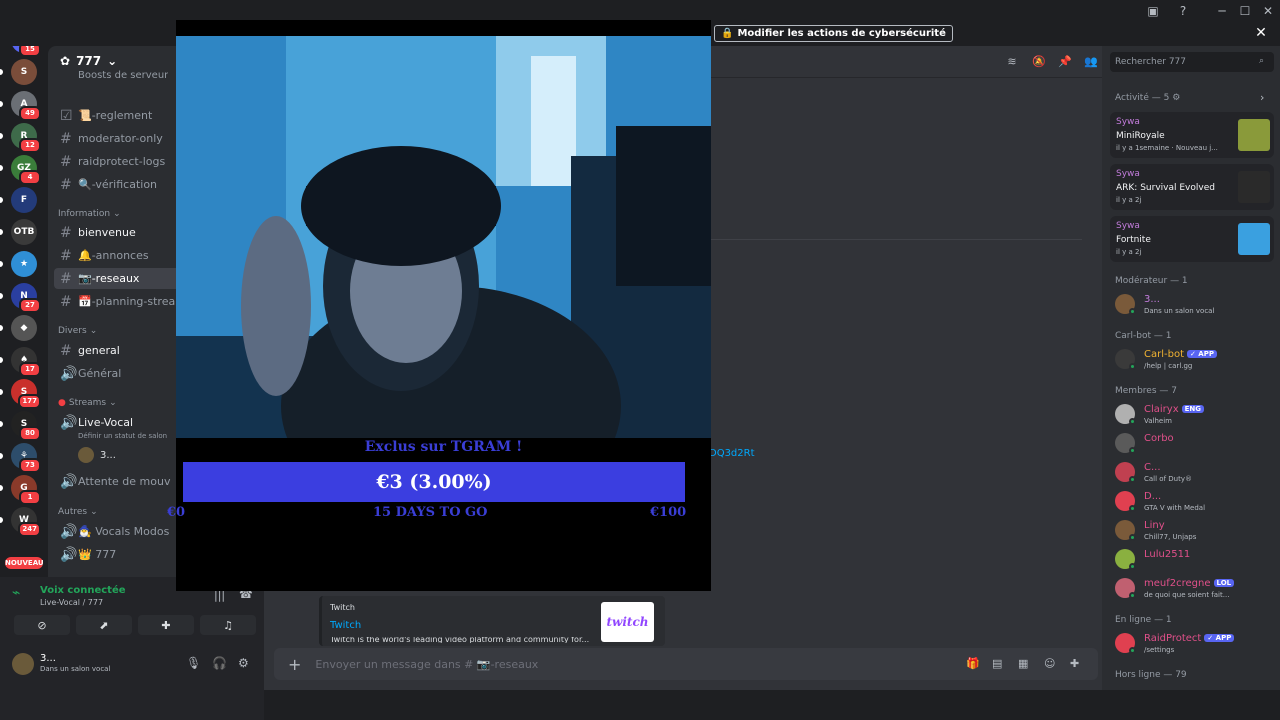 Image resolution: width=1280 pixels, height=720 pixels. Describe the element at coordinates (26, 522) in the screenshot. I see `server-icon: W 247` at that location.